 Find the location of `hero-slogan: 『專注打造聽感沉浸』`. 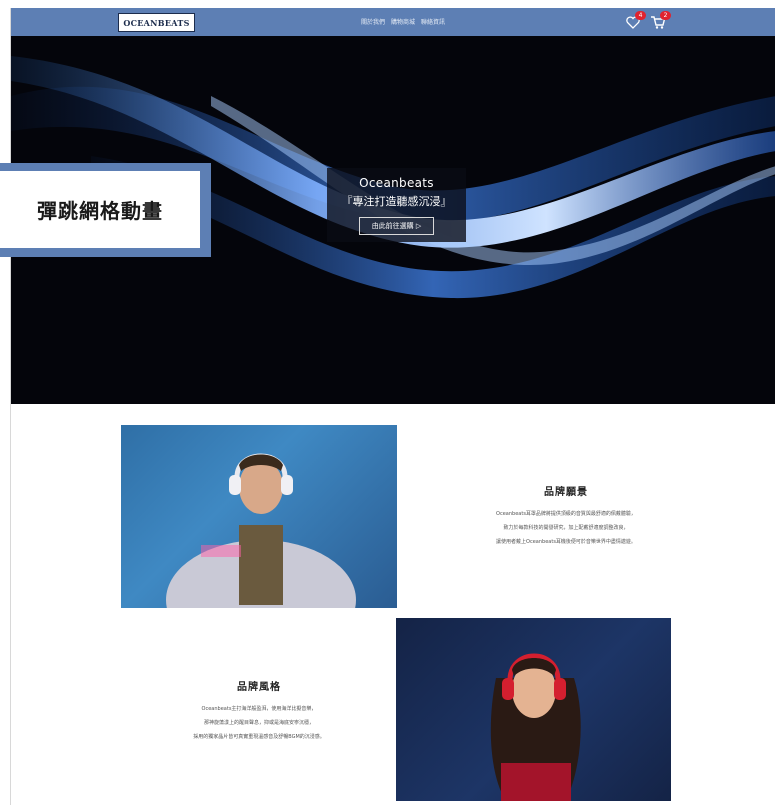

hero-slogan: 『專注打造聽感沉浸』 is located at coordinates (396, 201).